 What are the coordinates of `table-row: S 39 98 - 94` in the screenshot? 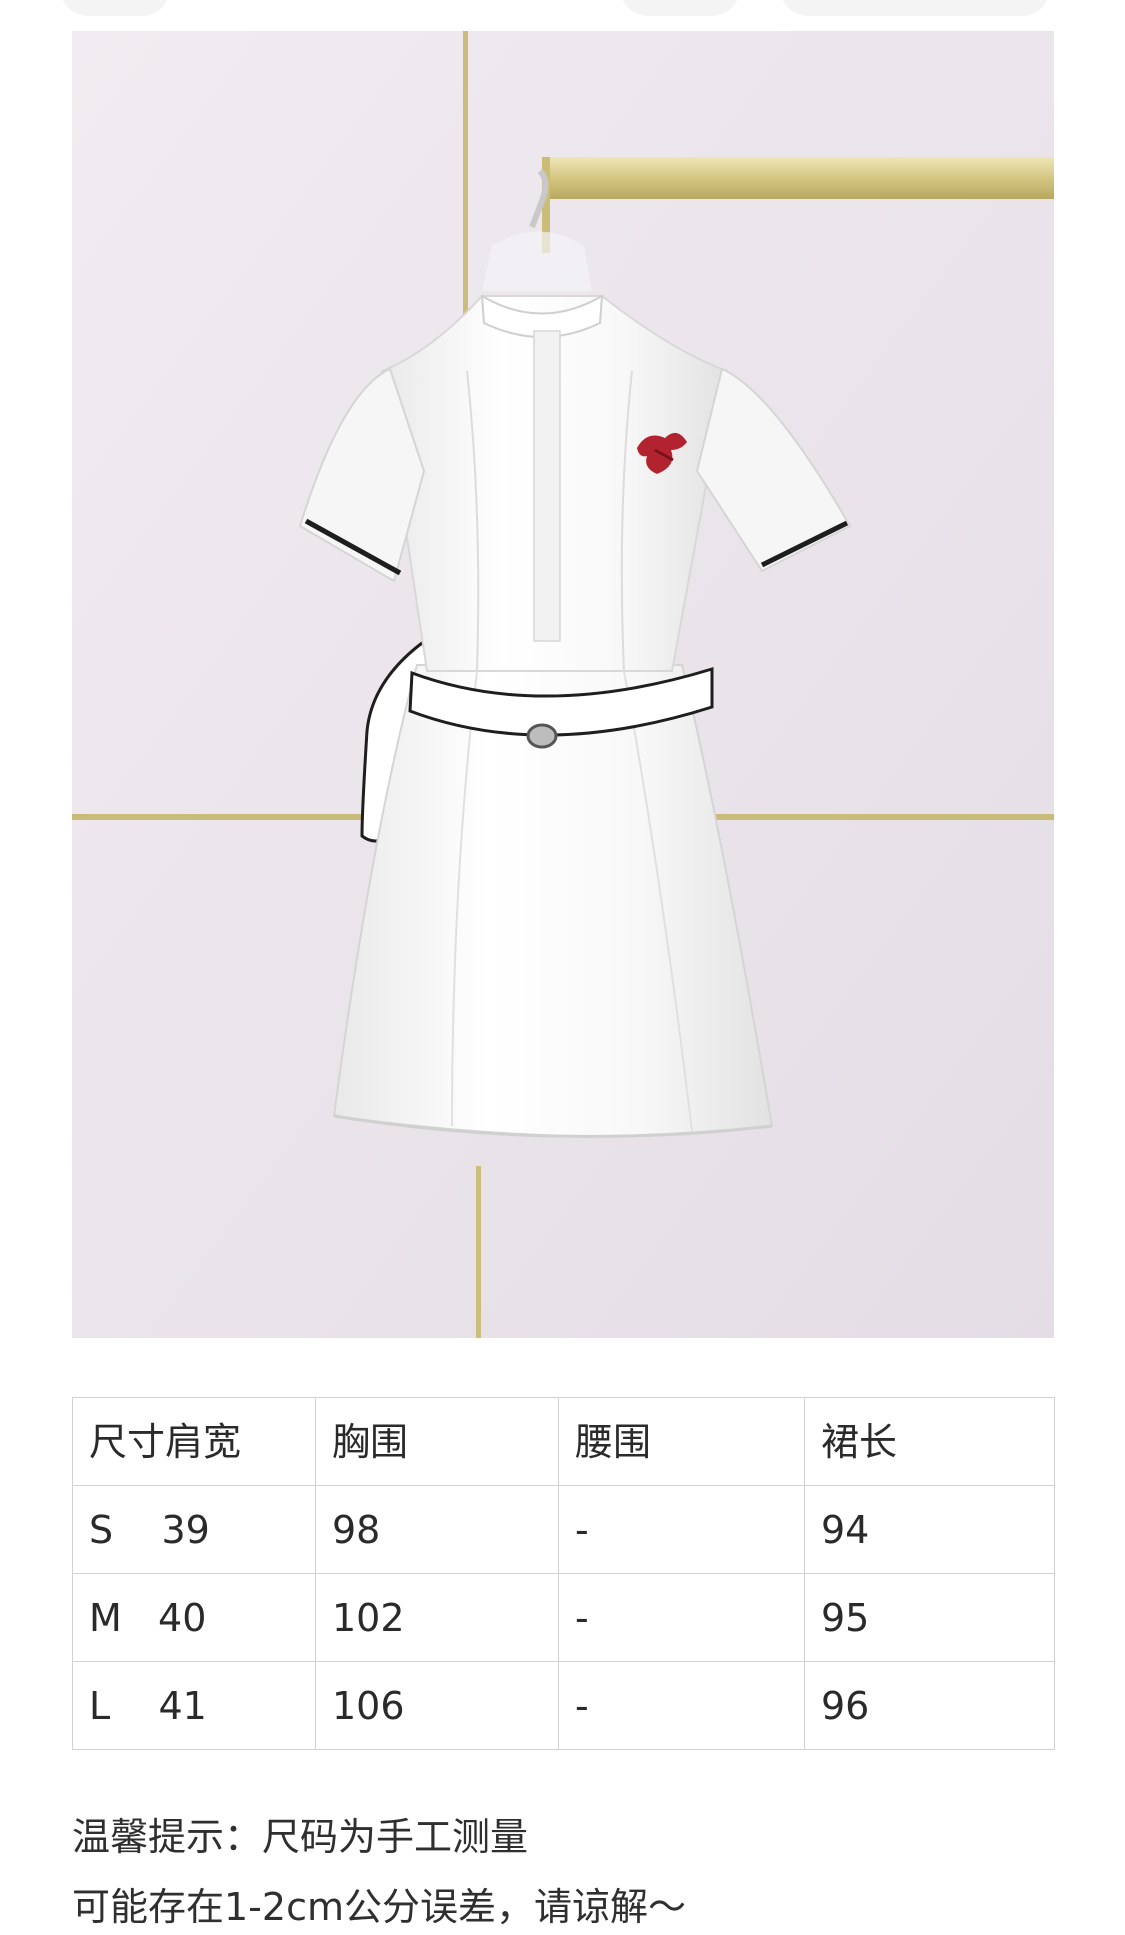 It's located at (563, 1529).